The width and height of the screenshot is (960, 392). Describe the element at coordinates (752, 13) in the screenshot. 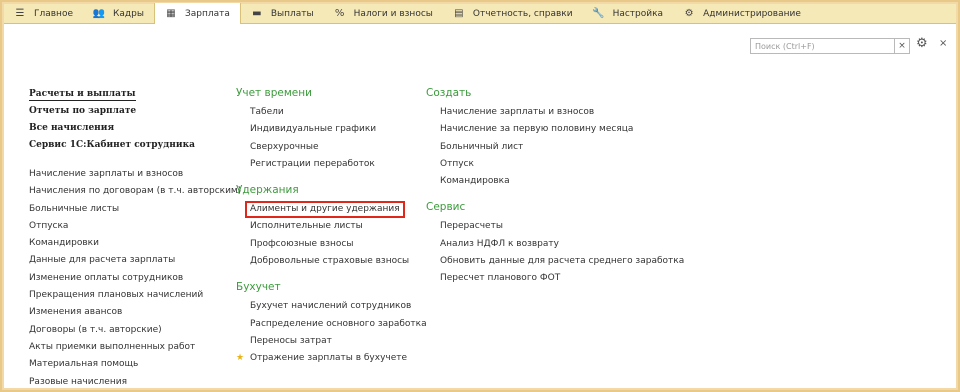

I see `tab-label: Администрирование` at that location.